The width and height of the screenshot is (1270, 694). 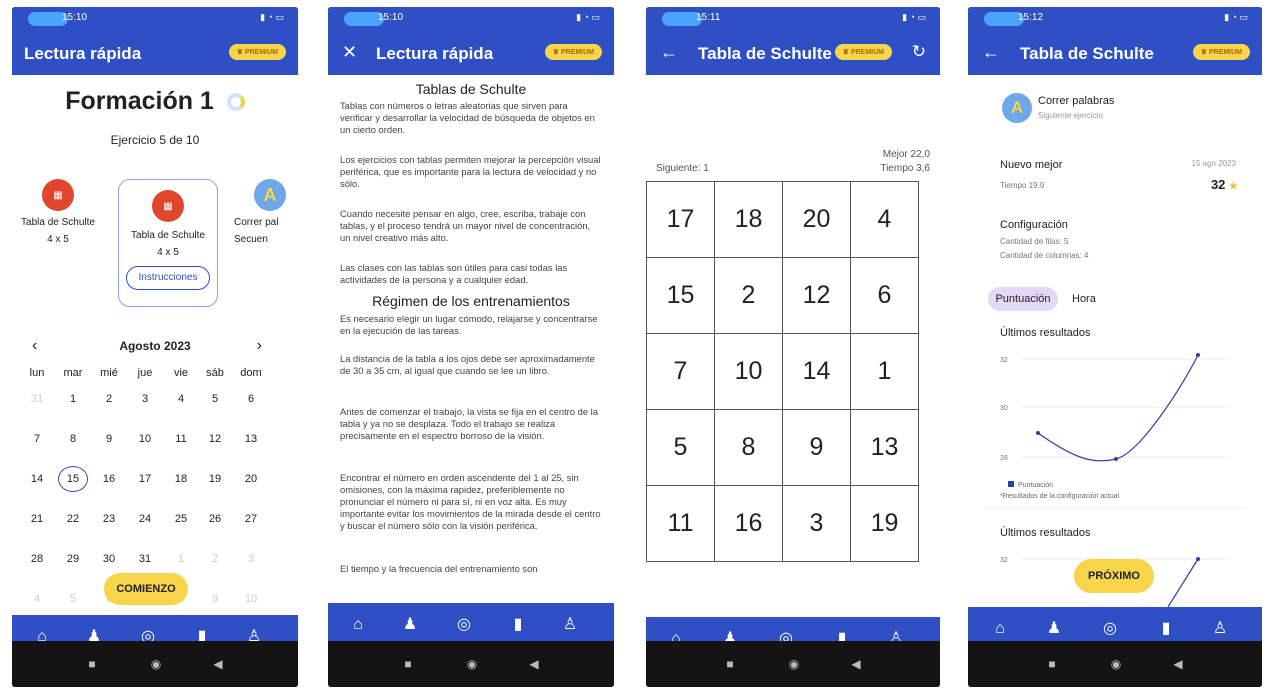 What do you see at coordinates (73, 519) in the screenshot?
I see `calendar-day: 22` at bounding box center [73, 519].